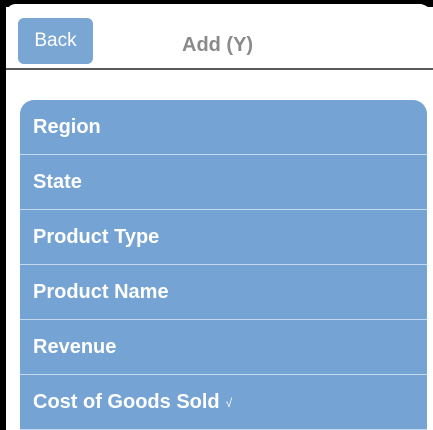 The image size is (433, 430). What do you see at coordinates (218, 45) in the screenshot?
I see `page-title: Add (Y)` at bounding box center [218, 45].